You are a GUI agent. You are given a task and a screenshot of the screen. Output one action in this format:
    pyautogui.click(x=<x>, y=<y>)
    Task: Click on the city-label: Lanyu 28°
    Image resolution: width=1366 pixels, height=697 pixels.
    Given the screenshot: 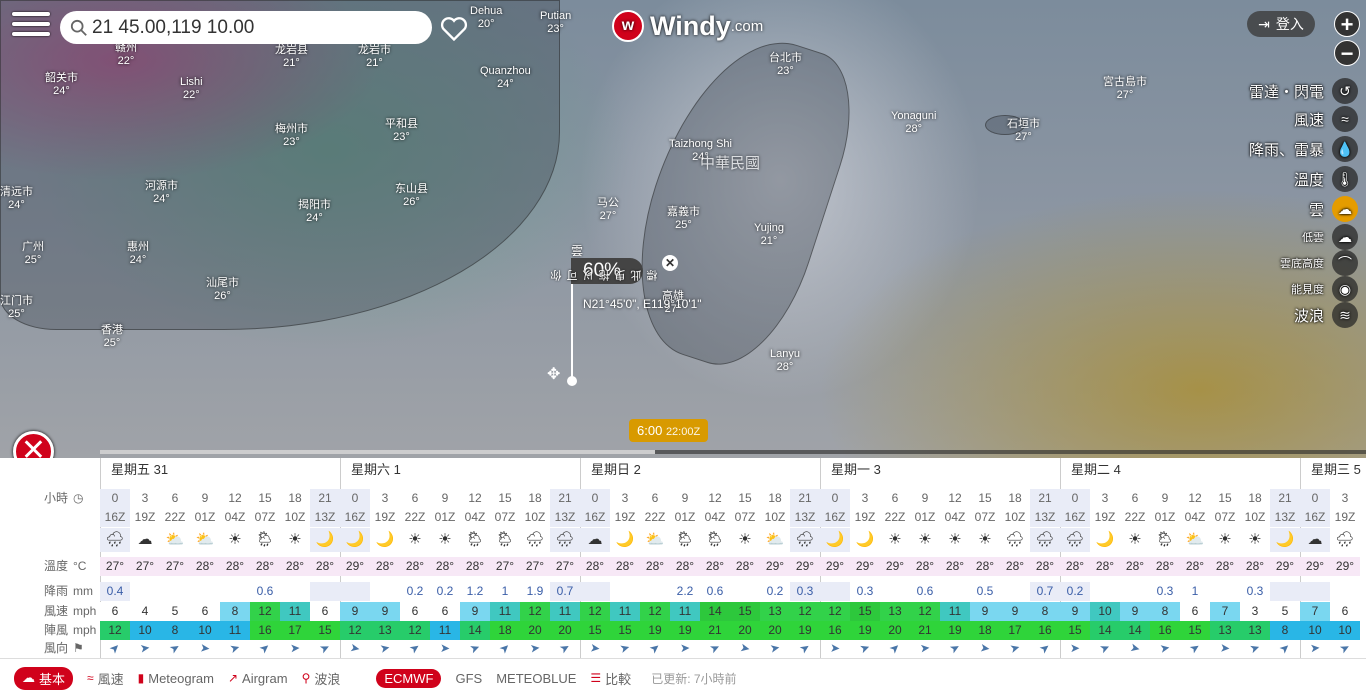 What is the action you would take?
    pyautogui.click(x=785, y=361)
    